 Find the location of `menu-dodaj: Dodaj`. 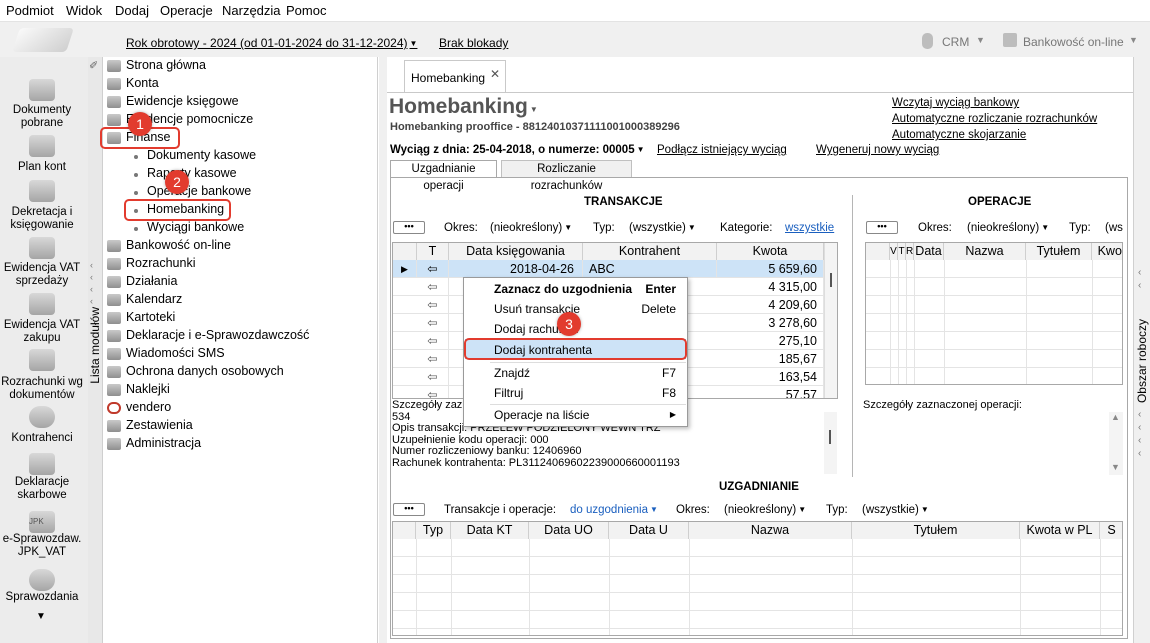

menu-dodaj: Dodaj is located at coordinates (132, 10).